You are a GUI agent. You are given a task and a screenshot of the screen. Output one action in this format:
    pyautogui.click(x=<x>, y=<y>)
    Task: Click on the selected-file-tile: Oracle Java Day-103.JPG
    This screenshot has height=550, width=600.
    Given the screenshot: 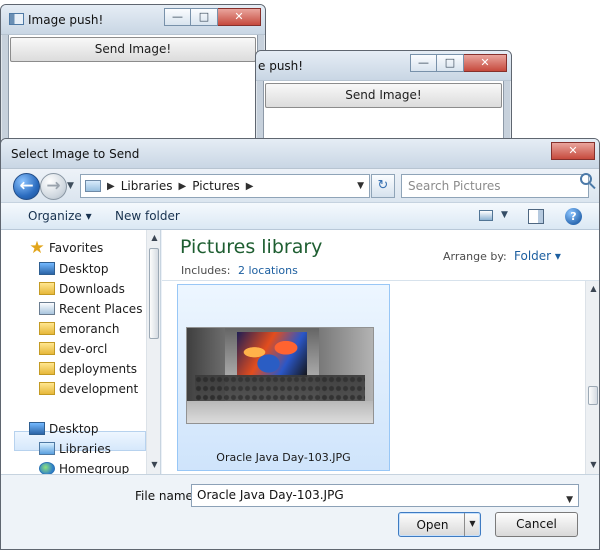 What is the action you would take?
    pyautogui.click(x=283, y=377)
    